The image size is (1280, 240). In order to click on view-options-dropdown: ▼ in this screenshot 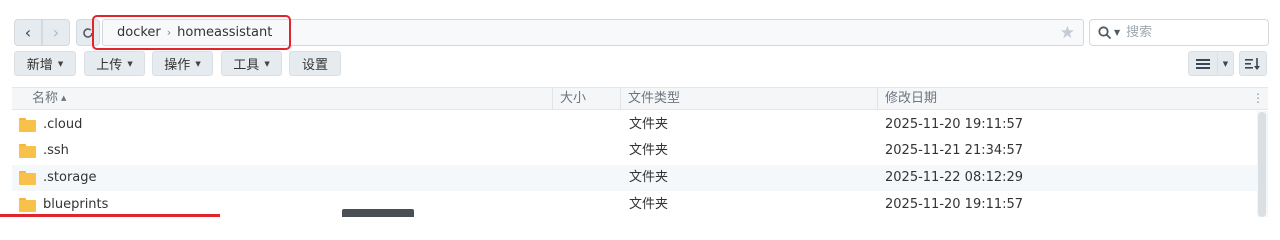, I will do `click(1226, 63)`.